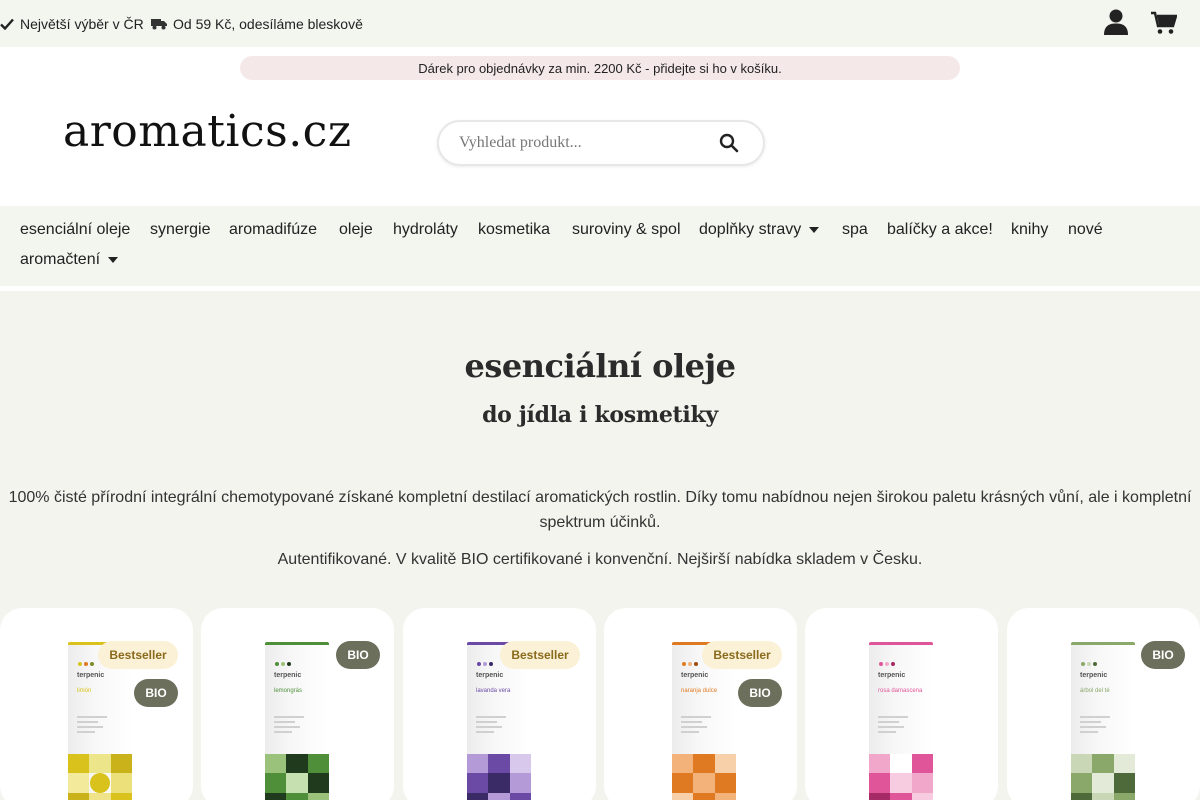 The height and width of the screenshot is (800, 1200). I want to click on nav-item-nove: nové, so click(1085, 230).